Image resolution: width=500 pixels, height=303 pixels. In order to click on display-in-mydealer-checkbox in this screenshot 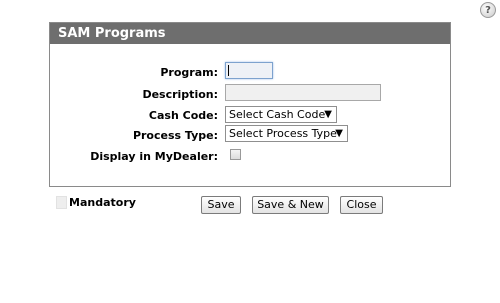, I will do `click(235, 154)`.